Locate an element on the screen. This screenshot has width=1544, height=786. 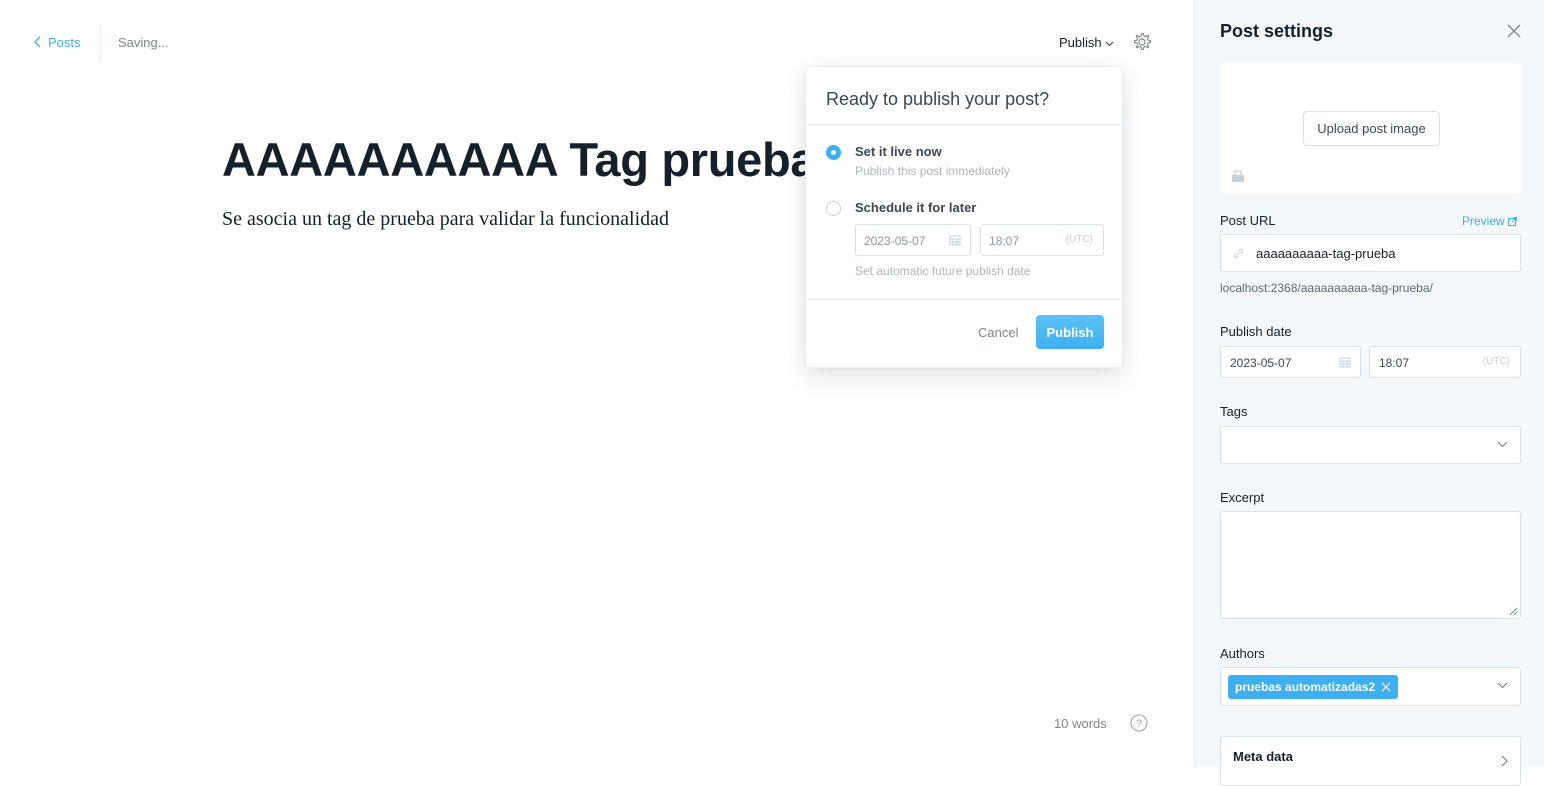
publish-button: Publish is located at coordinates (1070, 332).